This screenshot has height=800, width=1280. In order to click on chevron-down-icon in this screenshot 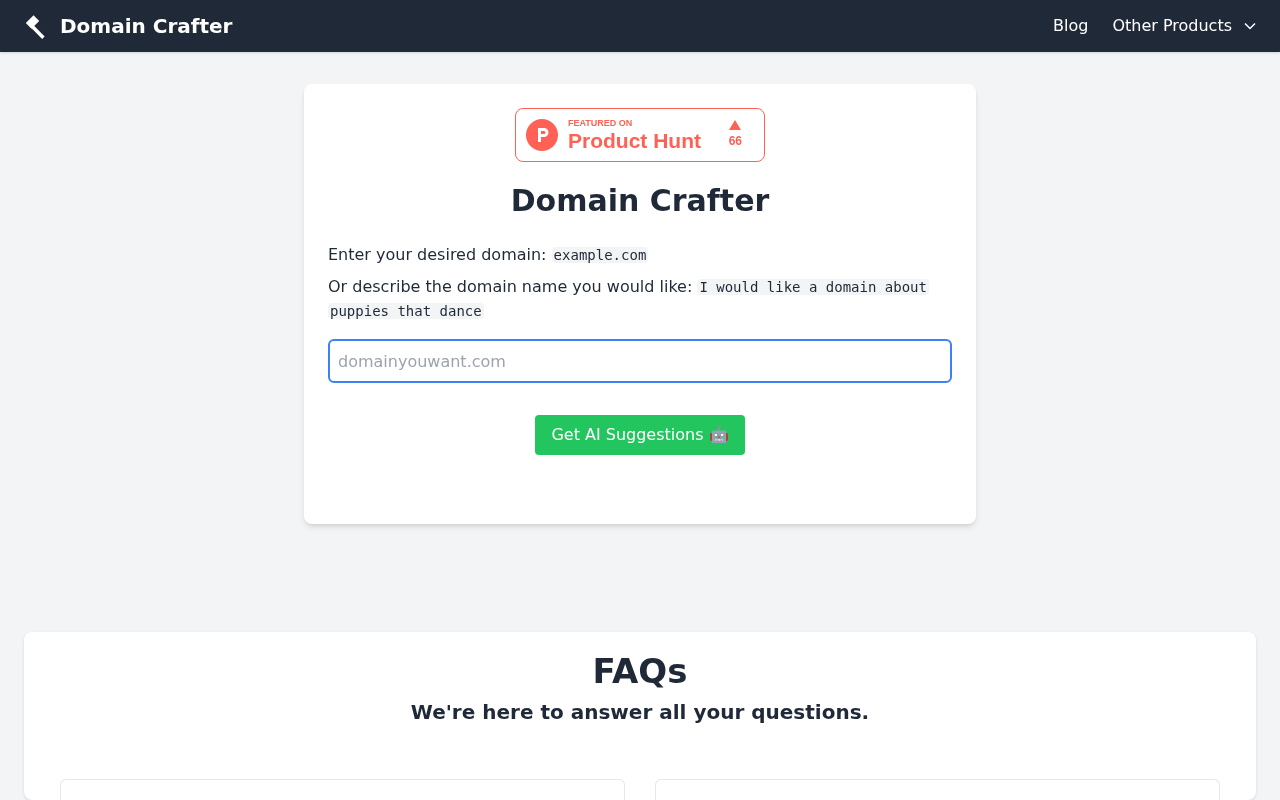, I will do `click(1250, 26)`.